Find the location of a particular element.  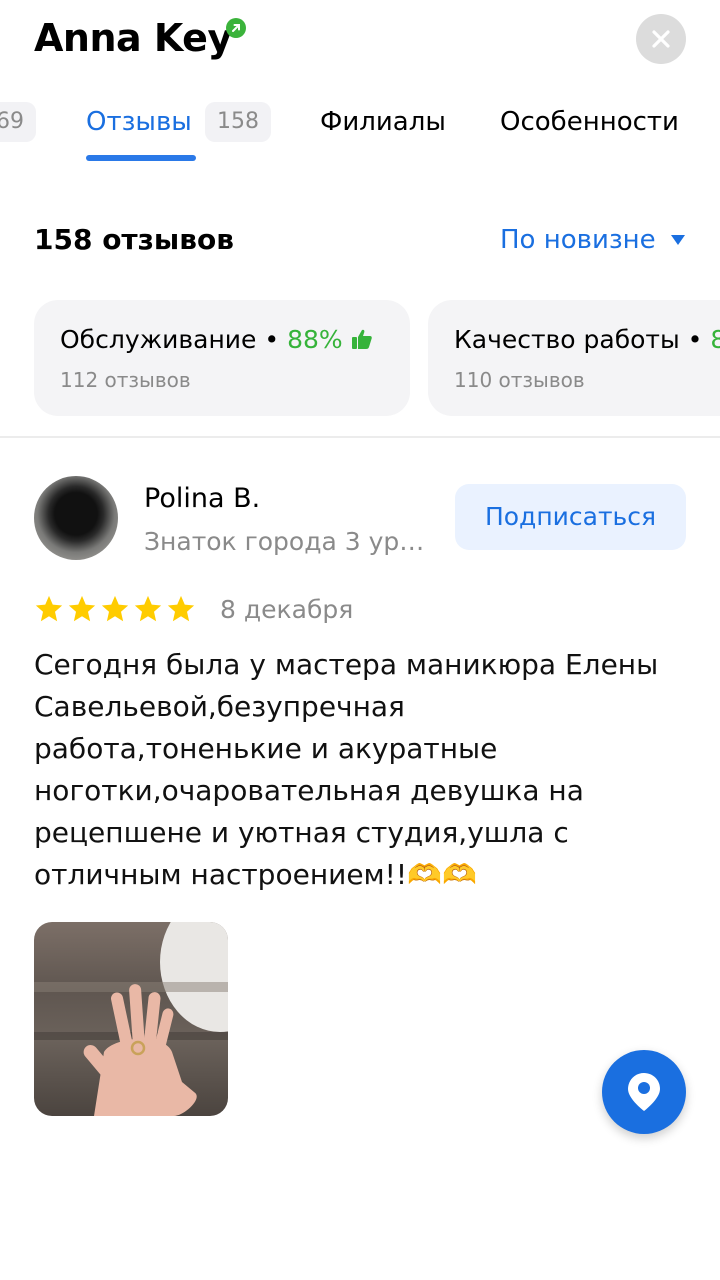

close-button is located at coordinates (661, 39).